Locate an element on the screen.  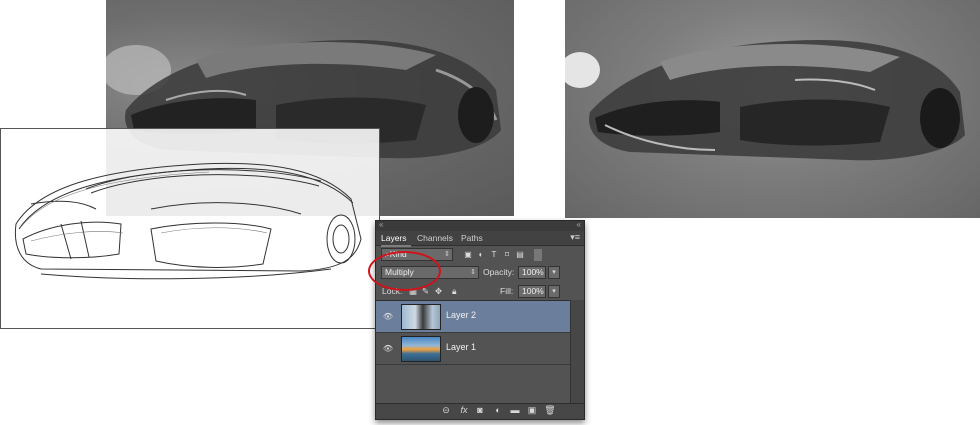
red-highlight-circle is located at coordinates (404, 271).